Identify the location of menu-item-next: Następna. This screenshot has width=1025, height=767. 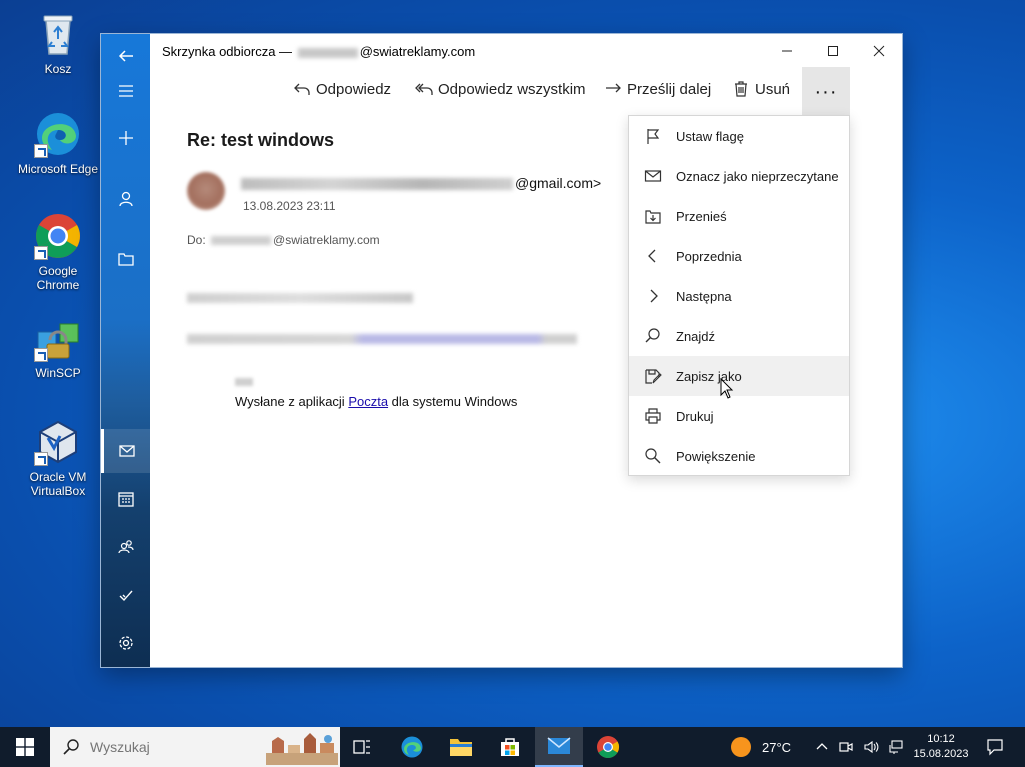
(739, 296).